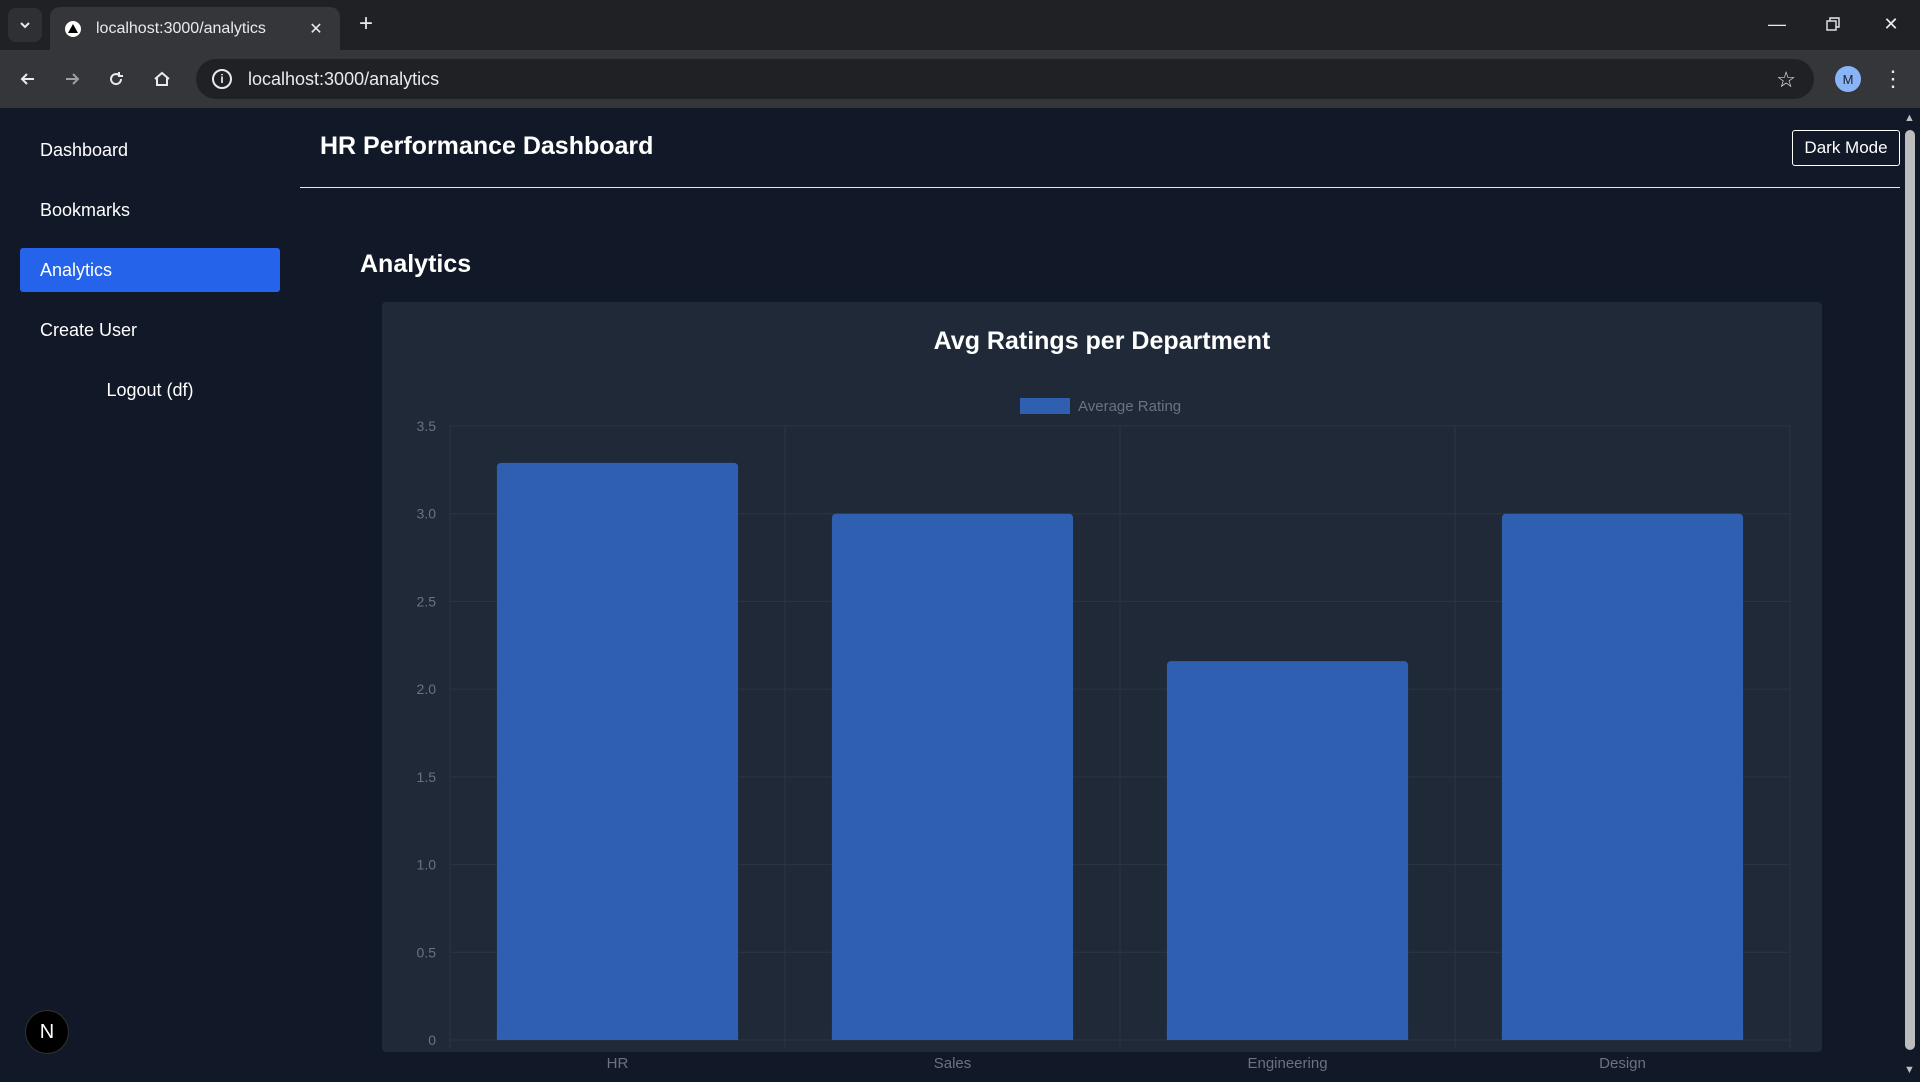  I want to click on dark-mode-button: Dark Mode, so click(1846, 148).